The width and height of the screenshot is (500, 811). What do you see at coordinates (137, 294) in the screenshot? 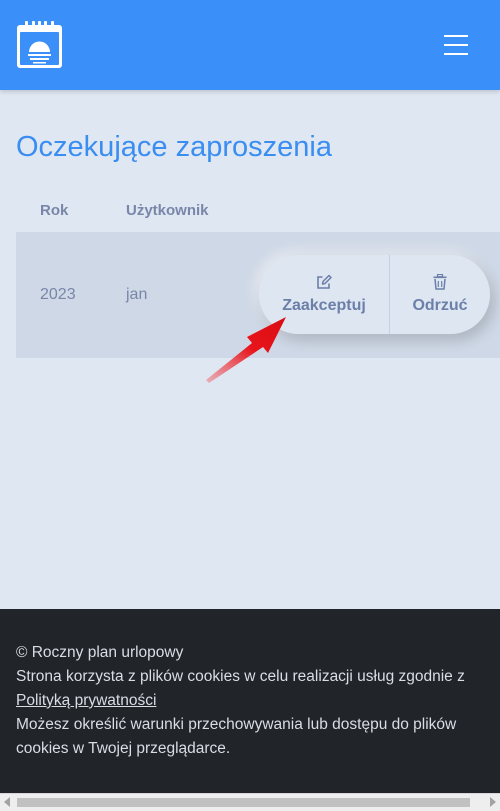
I see `cell-user: jan` at bounding box center [137, 294].